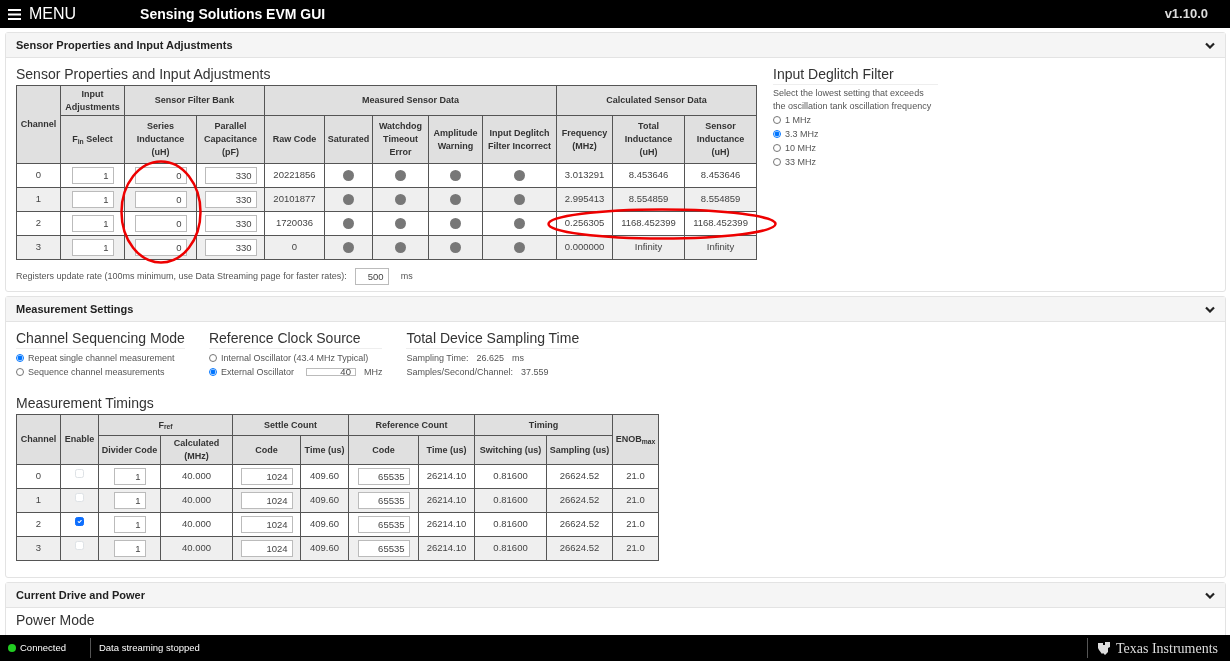  Describe the element at coordinates (459, 372) in the screenshot. I see `field-label: Samples/Second/Channel:` at that location.